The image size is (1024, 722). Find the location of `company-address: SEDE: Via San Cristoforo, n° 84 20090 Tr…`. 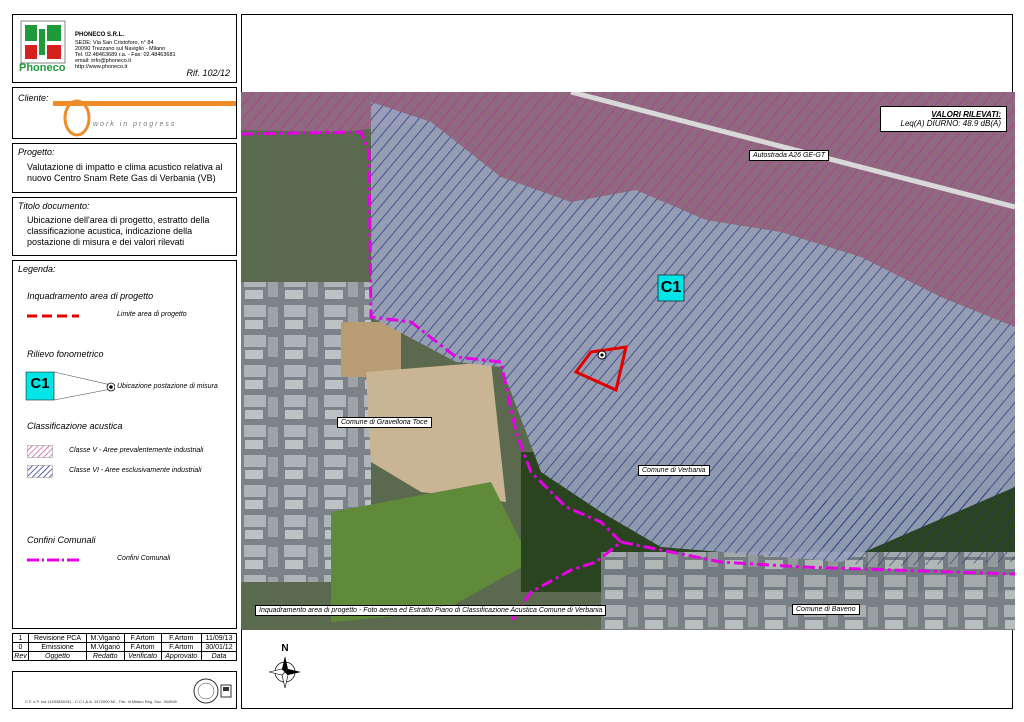

company-address: SEDE: Via San Cristoforo, n° 84 20090 Tr… is located at coordinates (125, 55).